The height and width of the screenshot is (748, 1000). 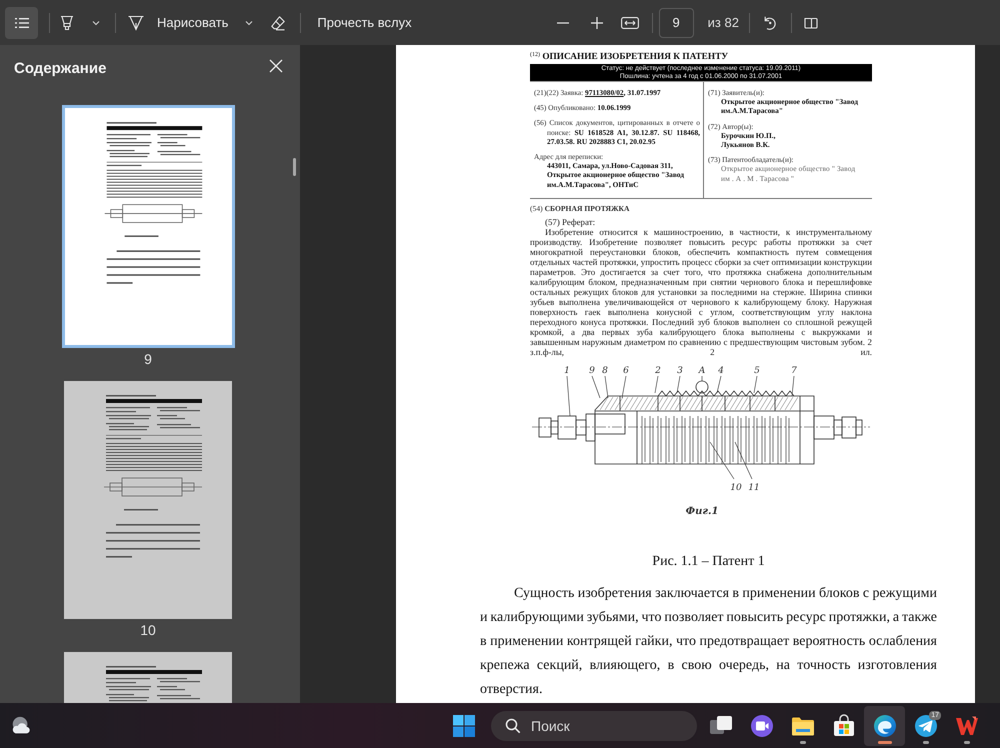 What do you see at coordinates (966, 726) in the screenshot?
I see `zigzag-icon` at bounding box center [966, 726].